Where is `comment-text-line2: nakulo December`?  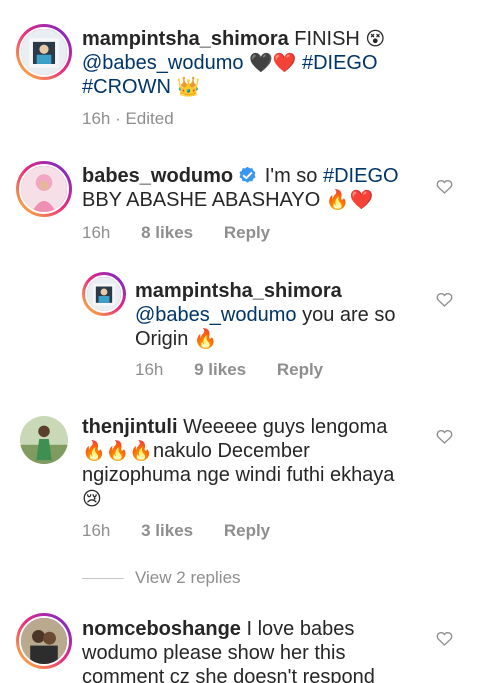 comment-text-line2: nakulo December is located at coordinates (231, 451).